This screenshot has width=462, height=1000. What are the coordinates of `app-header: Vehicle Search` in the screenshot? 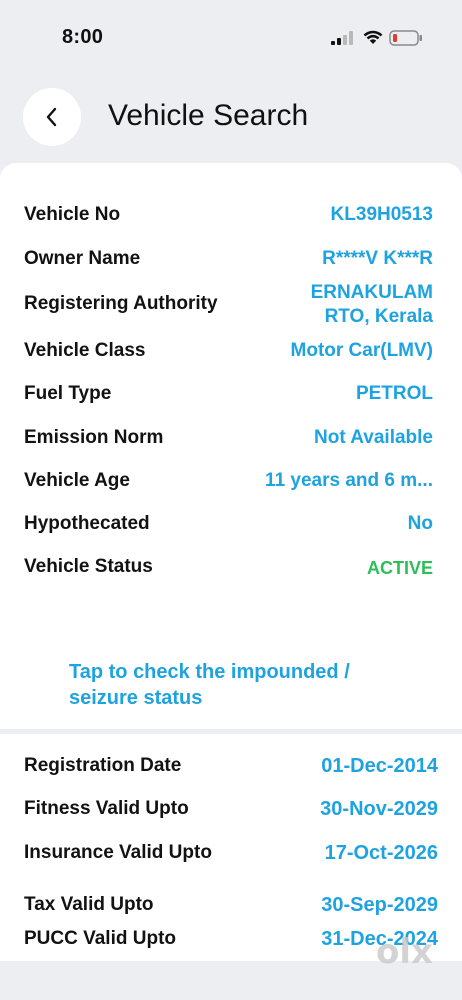 It's located at (231, 120).